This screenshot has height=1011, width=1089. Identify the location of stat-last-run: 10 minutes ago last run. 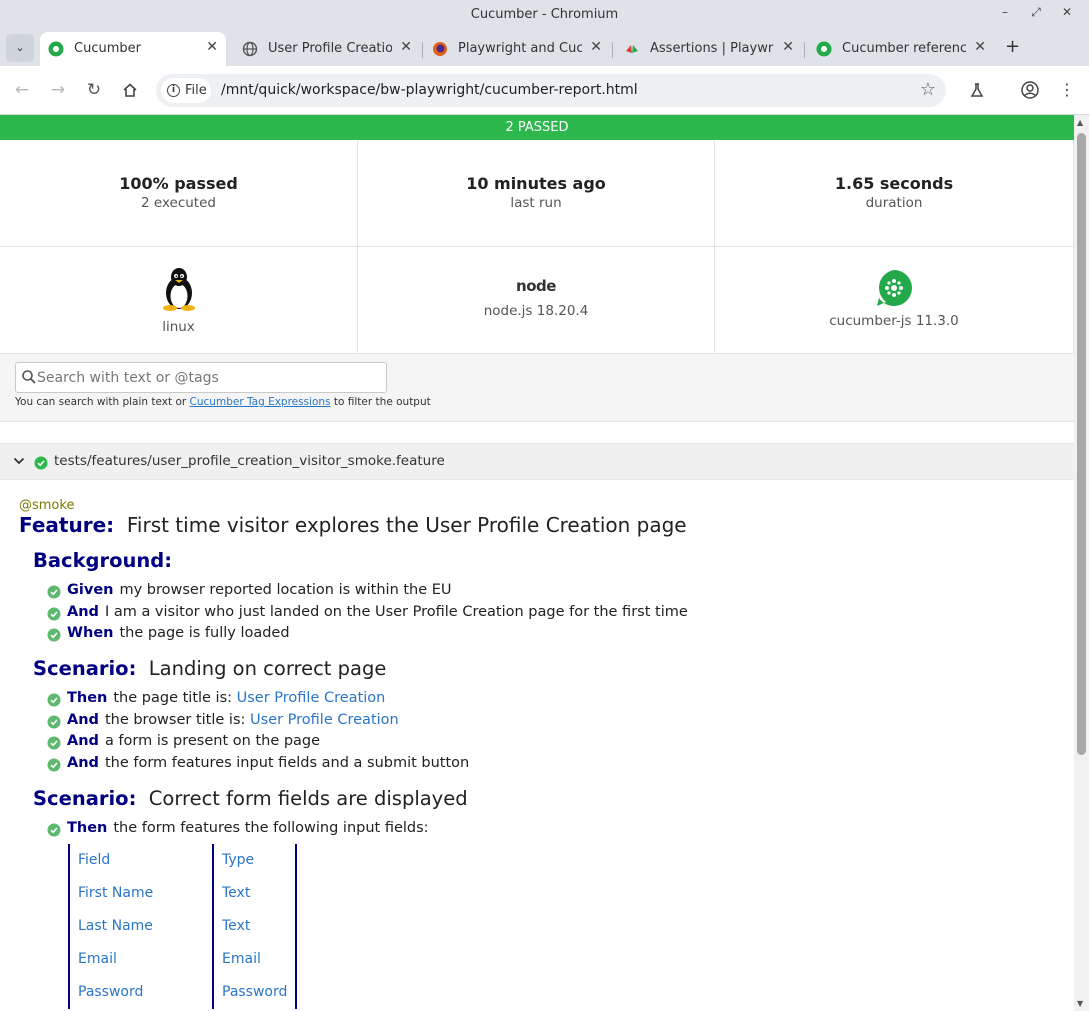
(536, 193).